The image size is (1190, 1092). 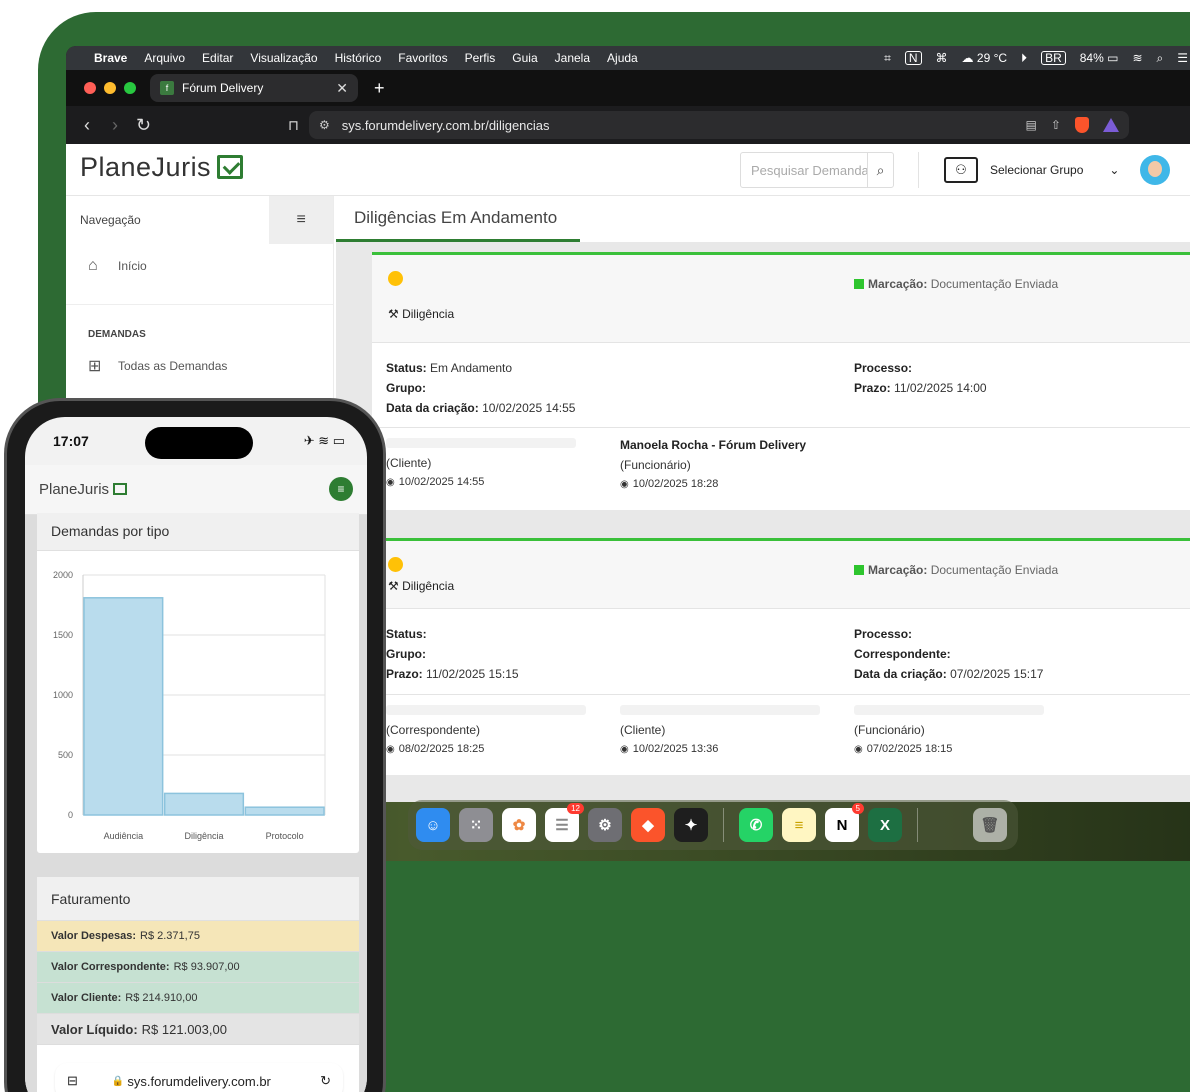 What do you see at coordinates (110, 220) in the screenshot?
I see `sidebar-nav-label: Navegação` at bounding box center [110, 220].